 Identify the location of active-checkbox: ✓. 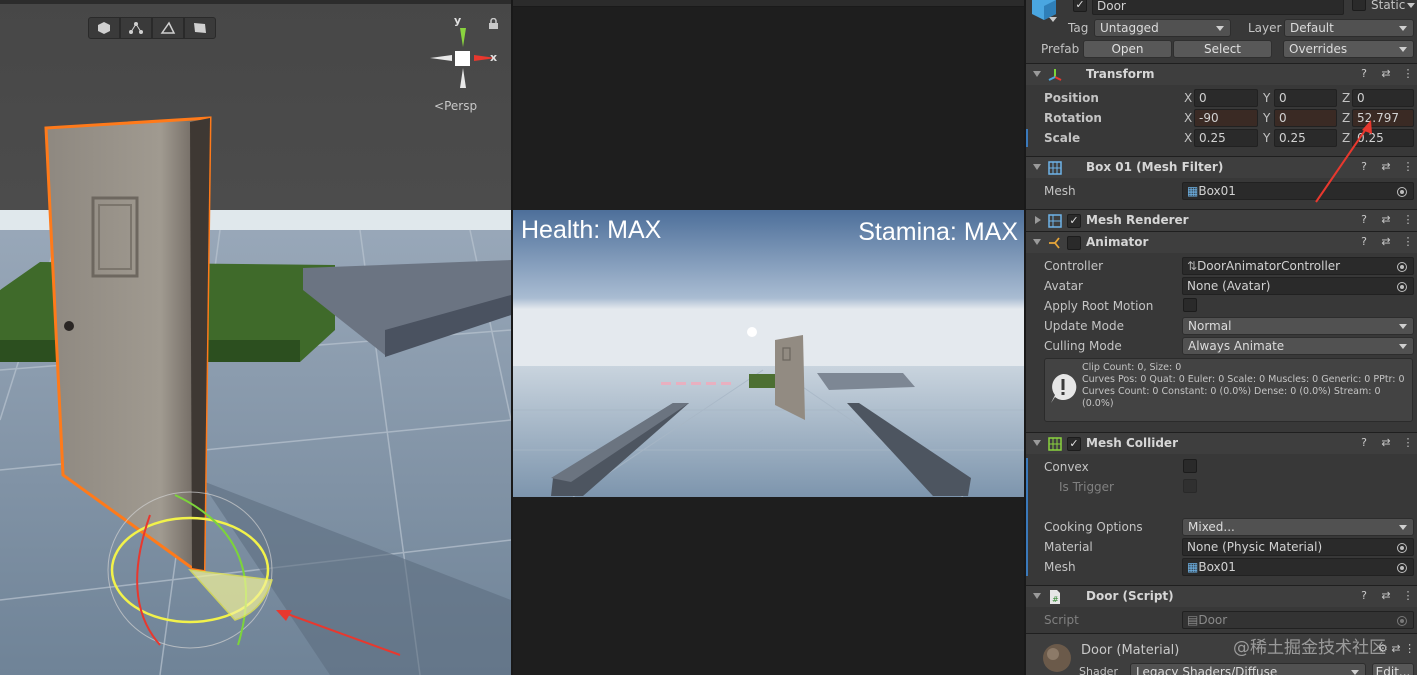
(1080, 6).